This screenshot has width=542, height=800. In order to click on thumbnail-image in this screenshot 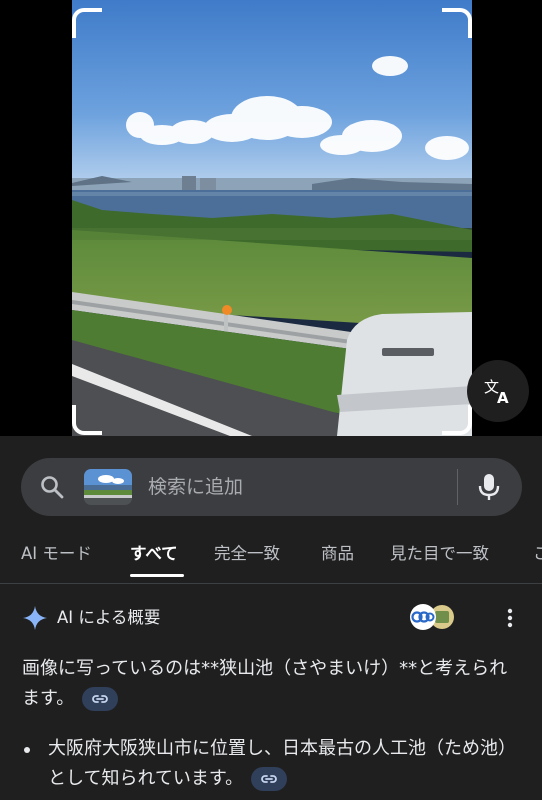, I will do `click(108, 487)`.